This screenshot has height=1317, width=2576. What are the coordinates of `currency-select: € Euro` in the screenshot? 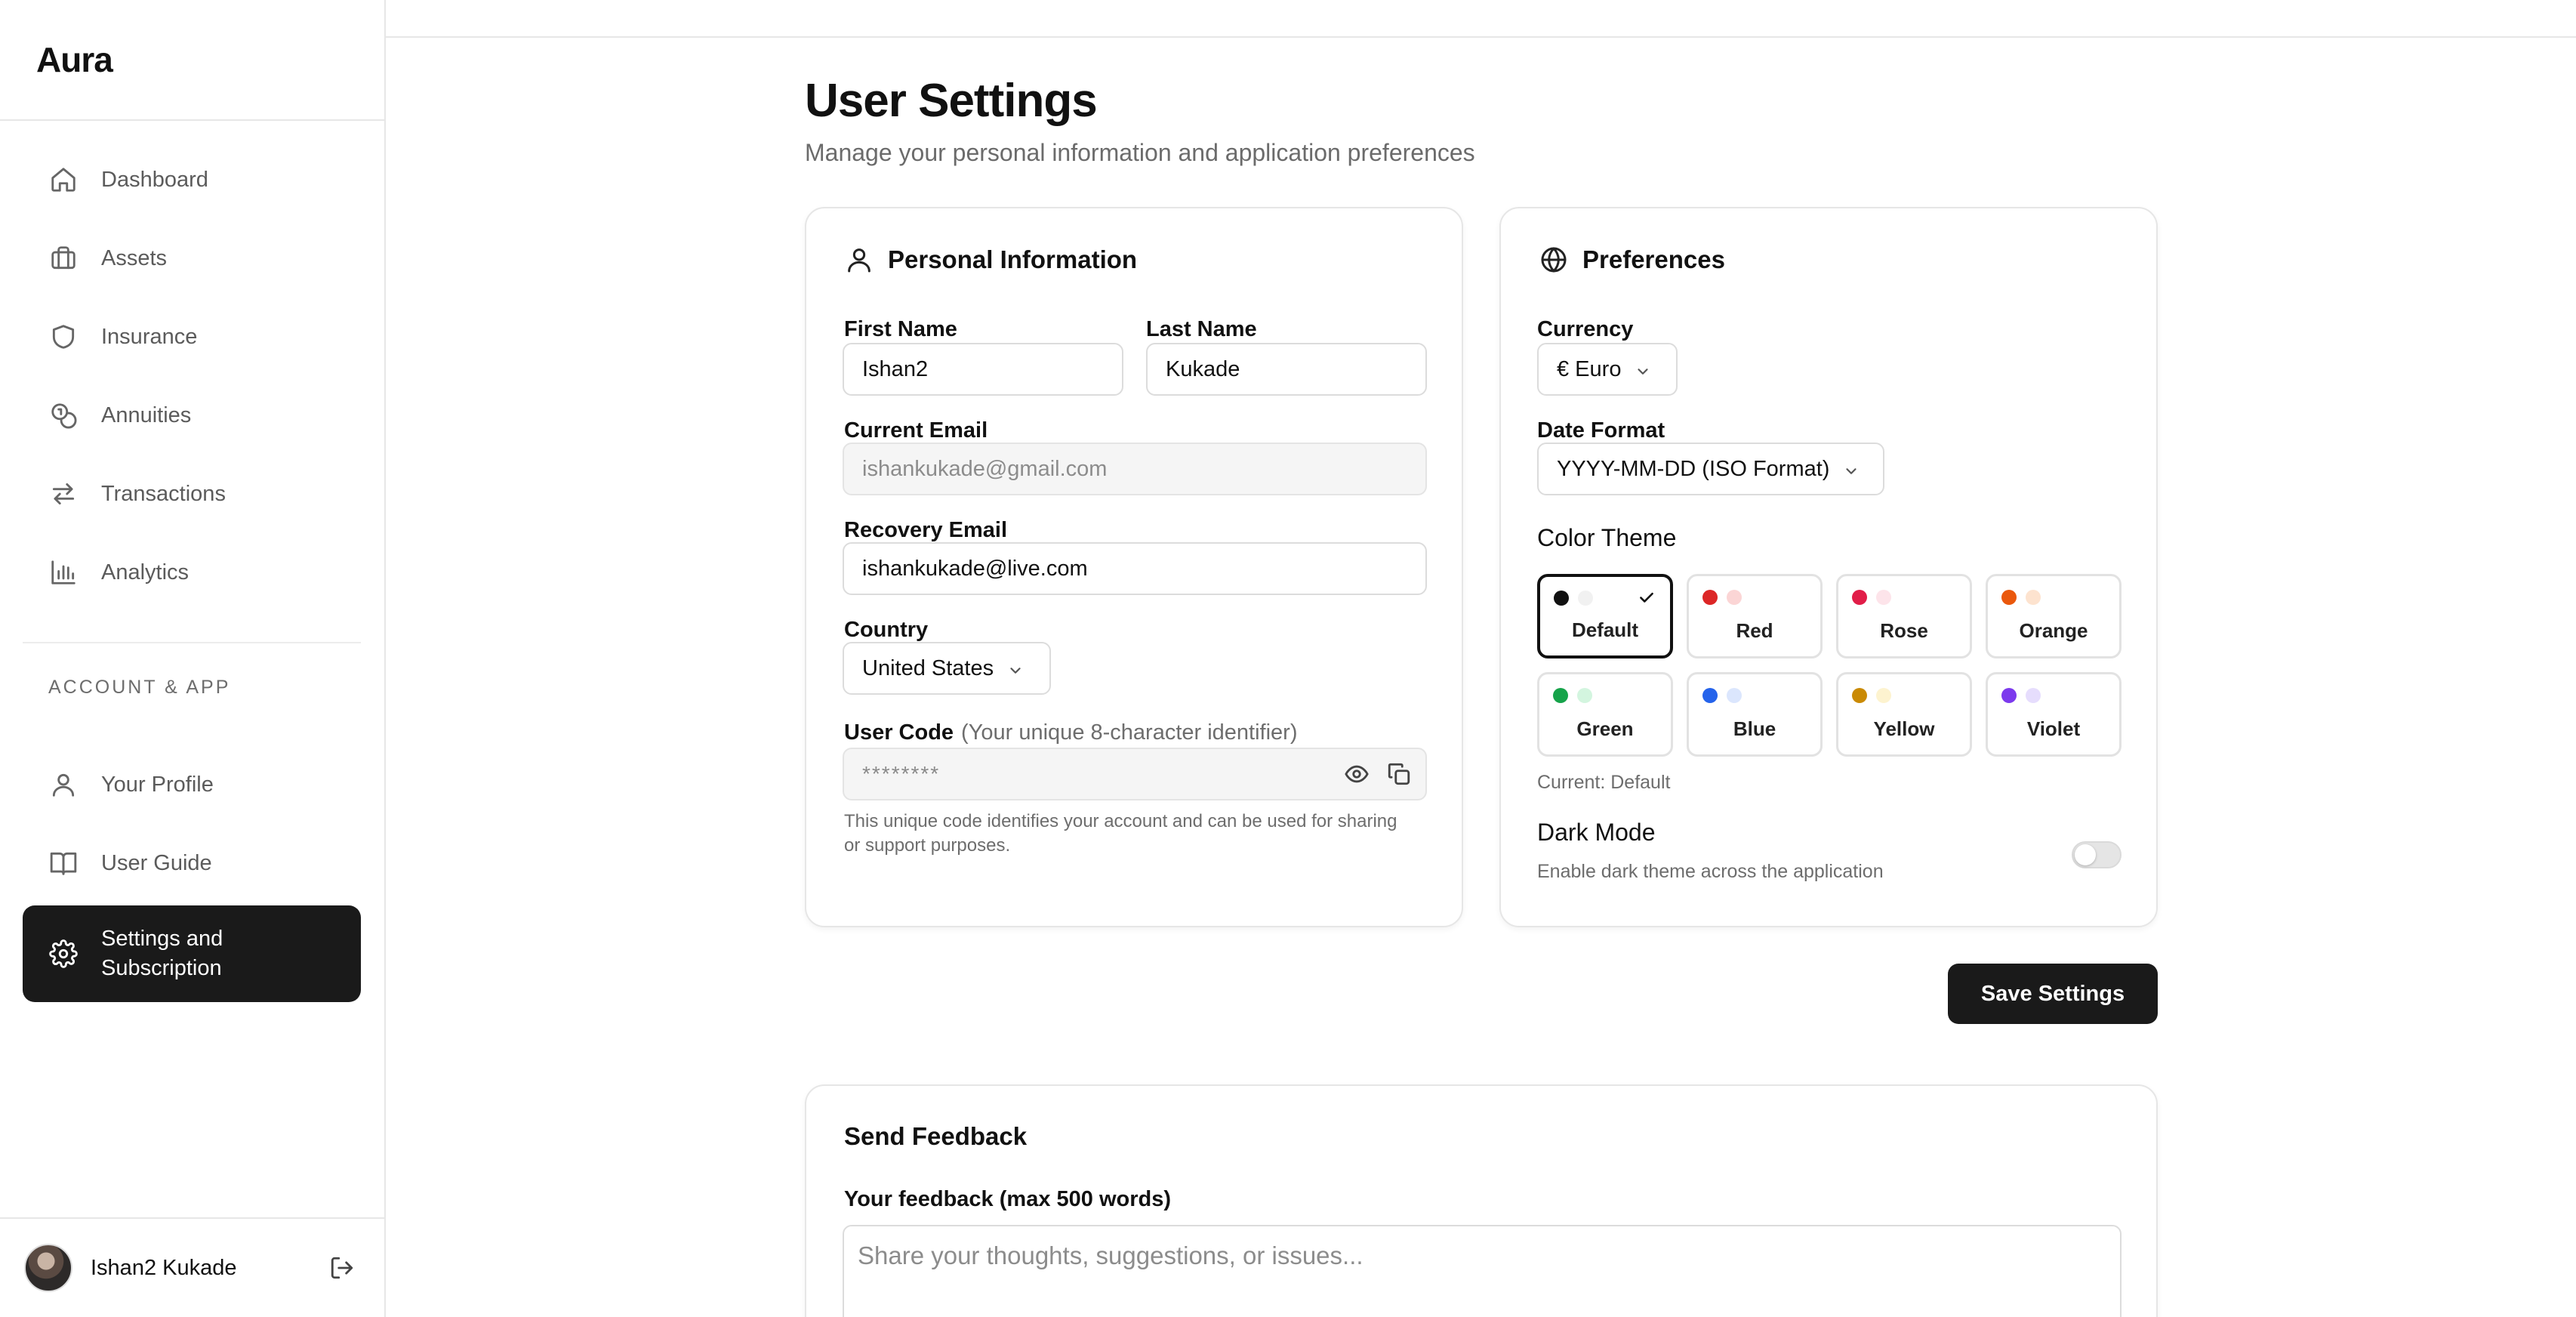 It's located at (1607, 369).